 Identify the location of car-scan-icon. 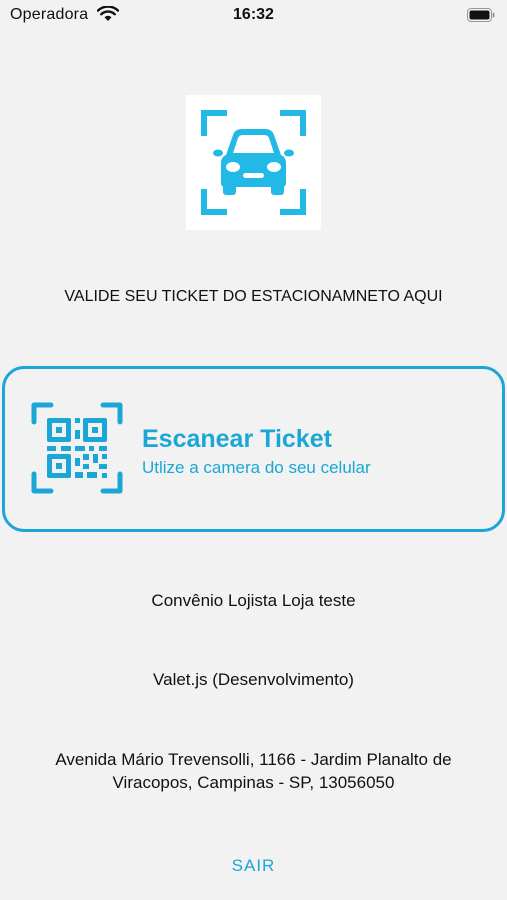
(253, 162).